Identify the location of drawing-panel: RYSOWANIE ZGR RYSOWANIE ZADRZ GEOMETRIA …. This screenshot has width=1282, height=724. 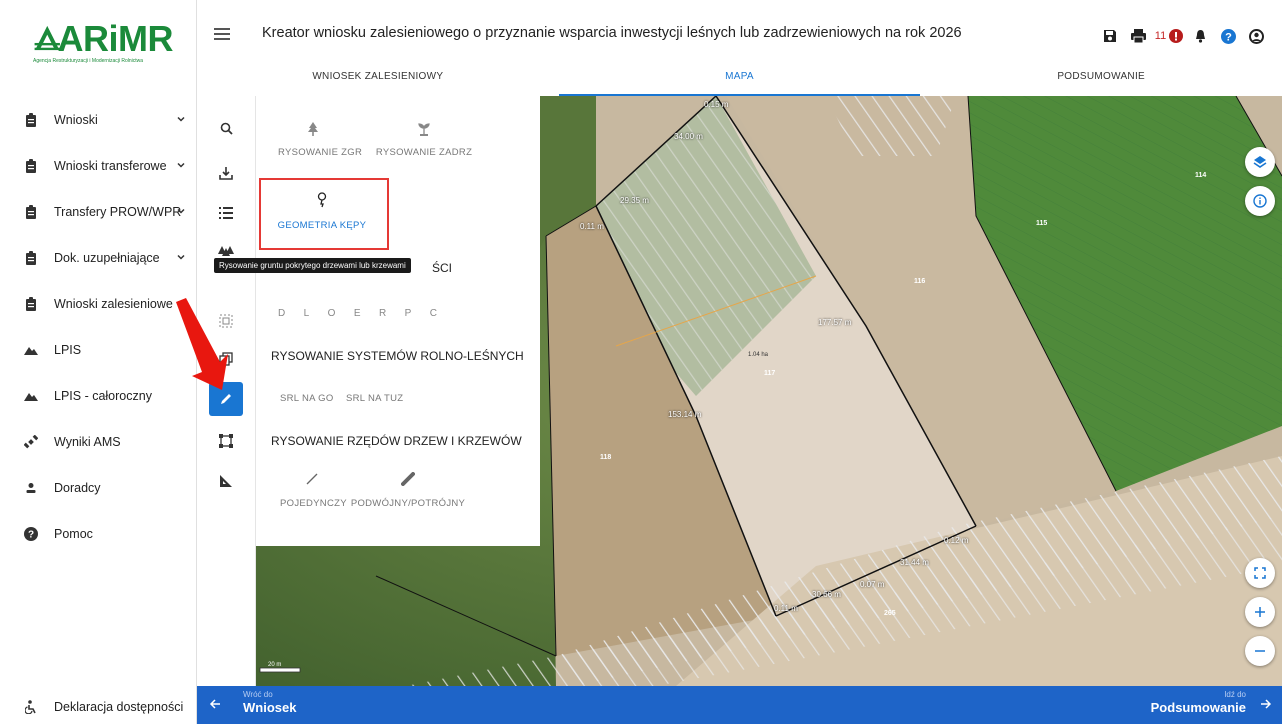
(398, 321).